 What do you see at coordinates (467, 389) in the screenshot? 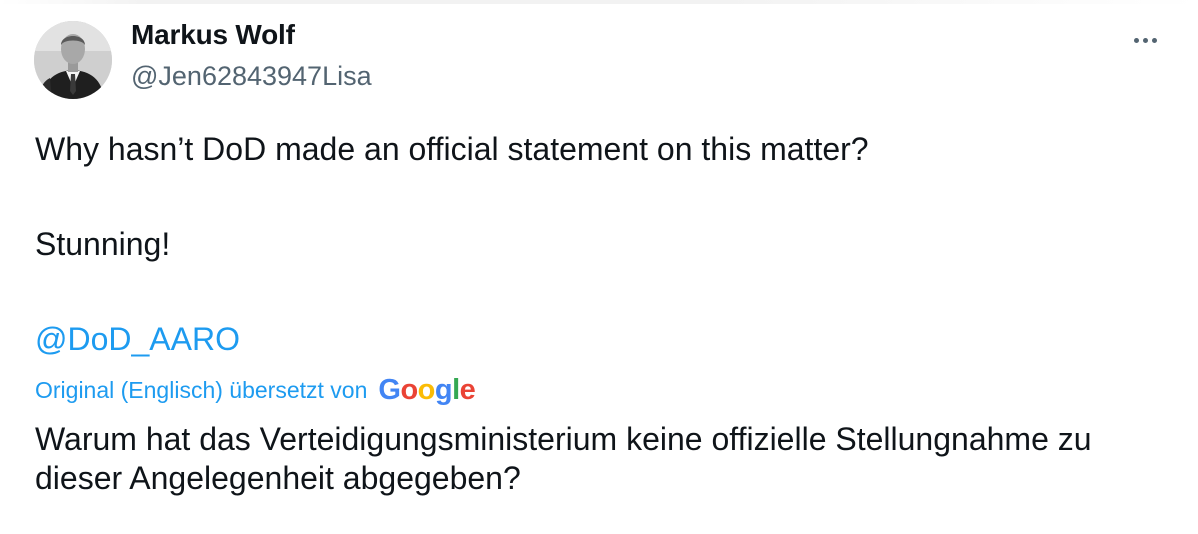
I see `google-logo-letter: e` at bounding box center [467, 389].